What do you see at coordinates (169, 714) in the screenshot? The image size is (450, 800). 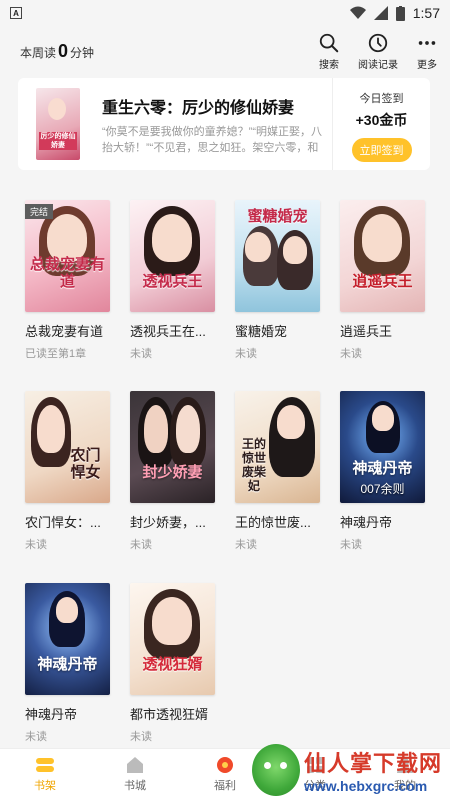 I see `book-title: 都市透视狂婿` at bounding box center [169, 714].